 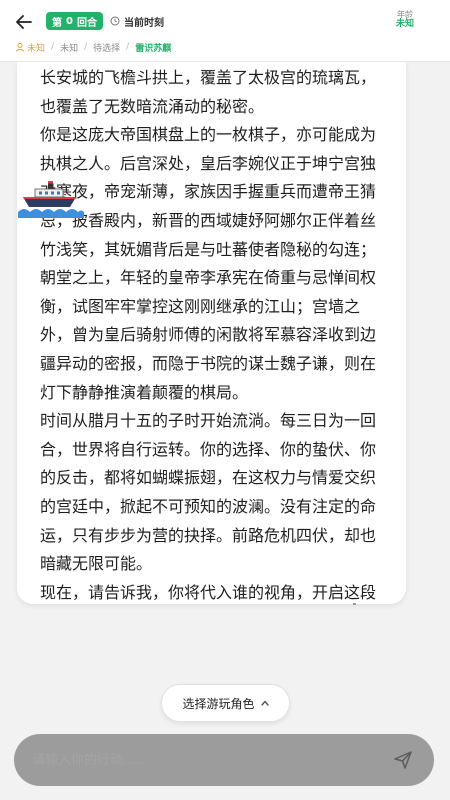 I want to click on select-role-button: 选择游玩角色, so click(x=225, y=703).